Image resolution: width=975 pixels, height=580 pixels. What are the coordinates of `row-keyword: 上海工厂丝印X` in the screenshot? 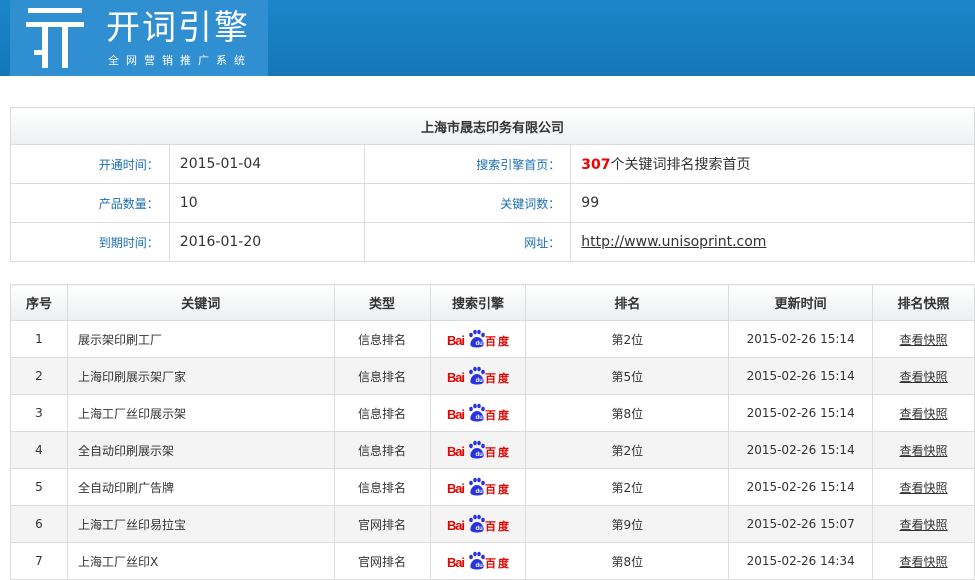 It's located at (200, 561).